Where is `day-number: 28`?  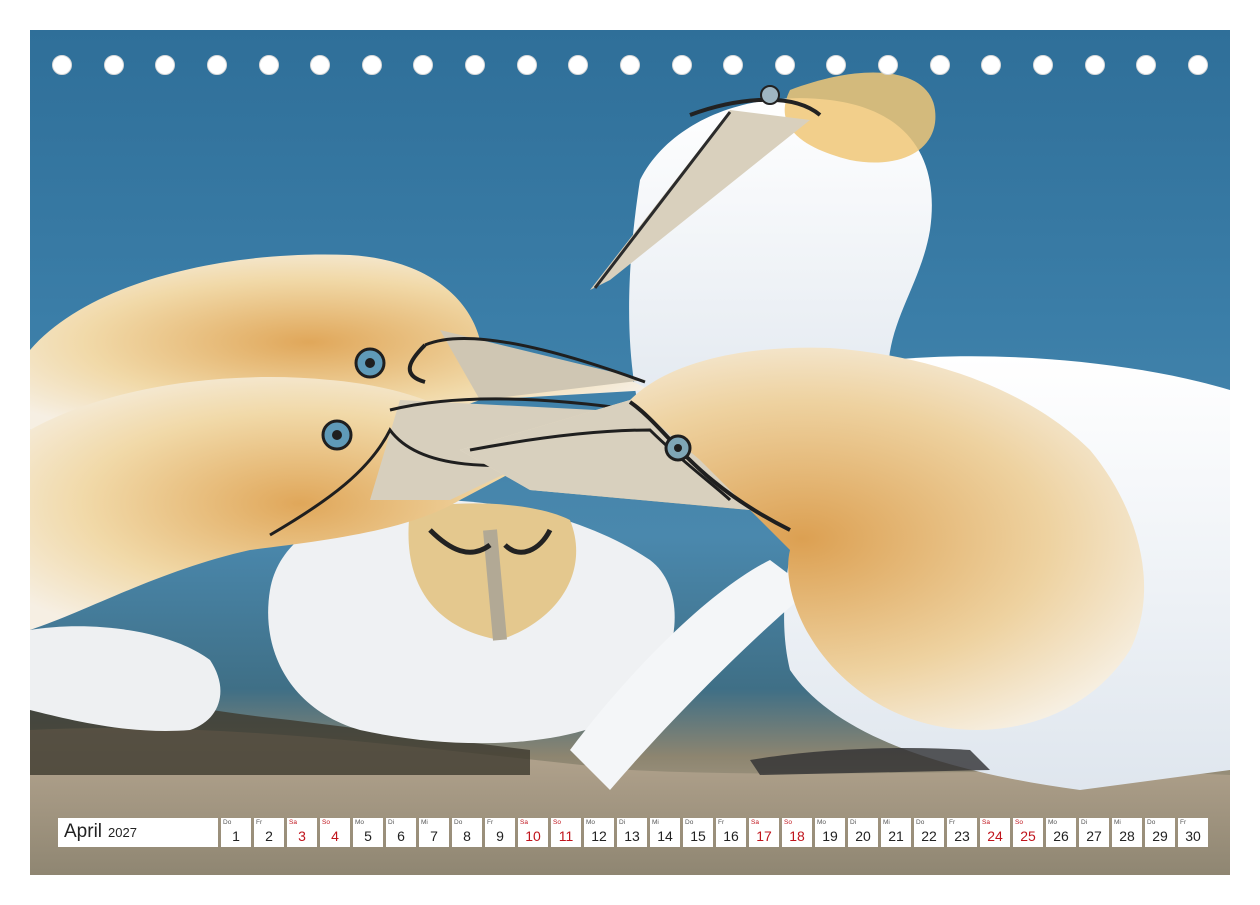
day-number: 28 is located at coordinates (1127, 836).